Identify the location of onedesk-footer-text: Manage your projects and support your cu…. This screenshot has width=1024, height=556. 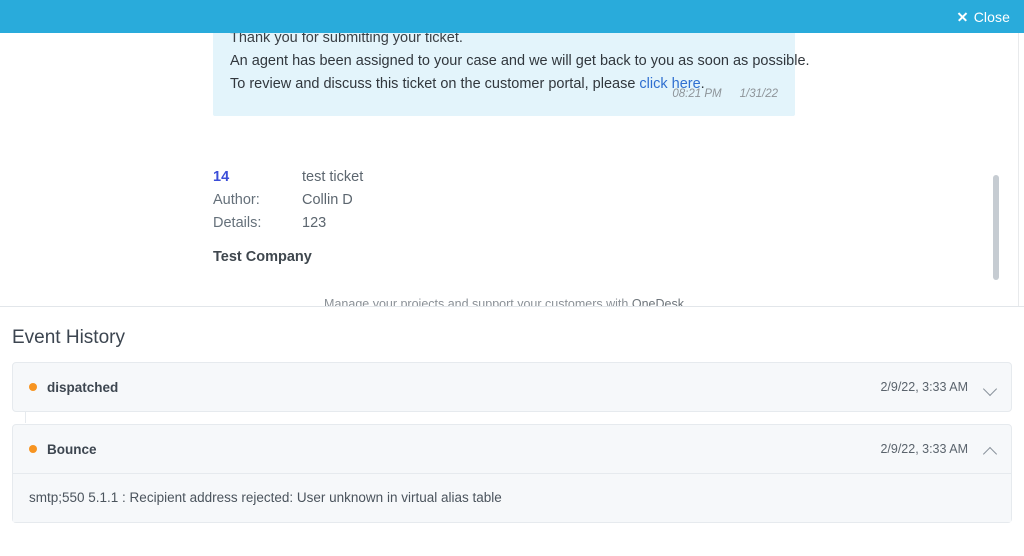
(478, 302).